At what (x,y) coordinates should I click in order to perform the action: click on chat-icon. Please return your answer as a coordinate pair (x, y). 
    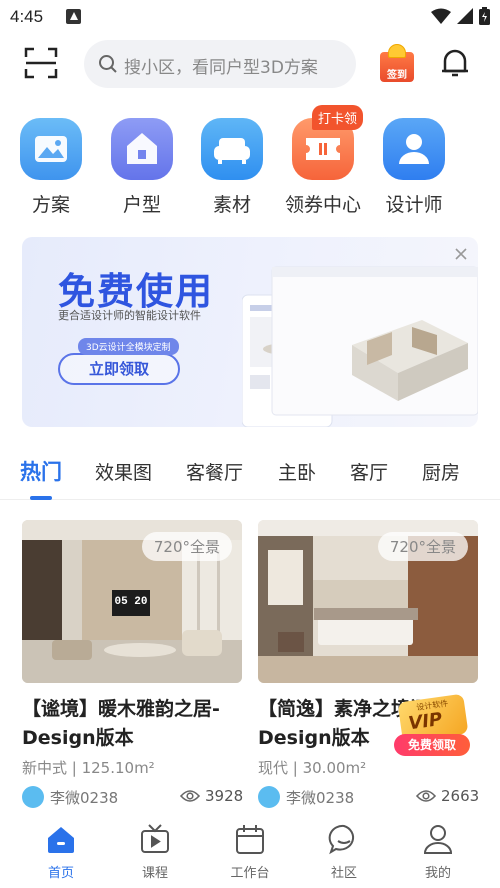
    Looking at the image, I should click on (341, 839).